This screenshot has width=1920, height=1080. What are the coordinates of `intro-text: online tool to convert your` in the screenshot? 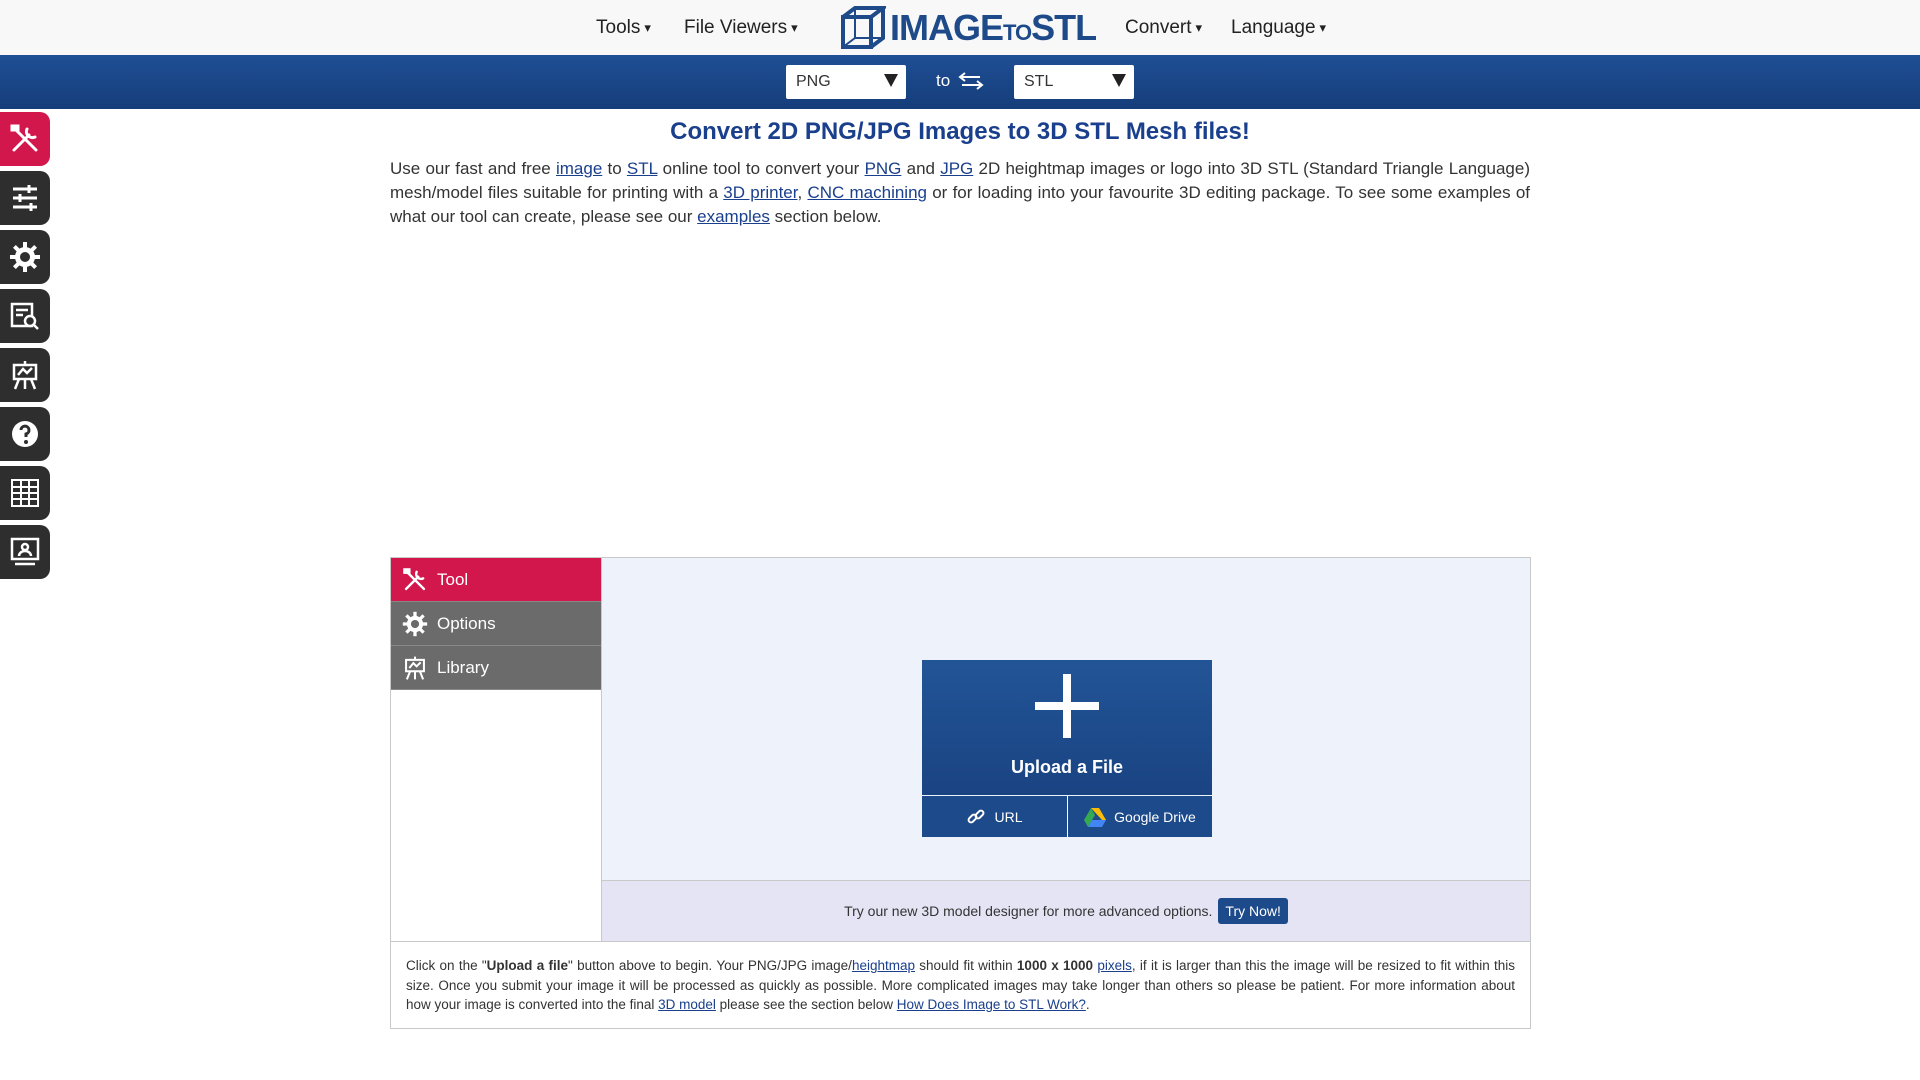 It's located at (761, 168).